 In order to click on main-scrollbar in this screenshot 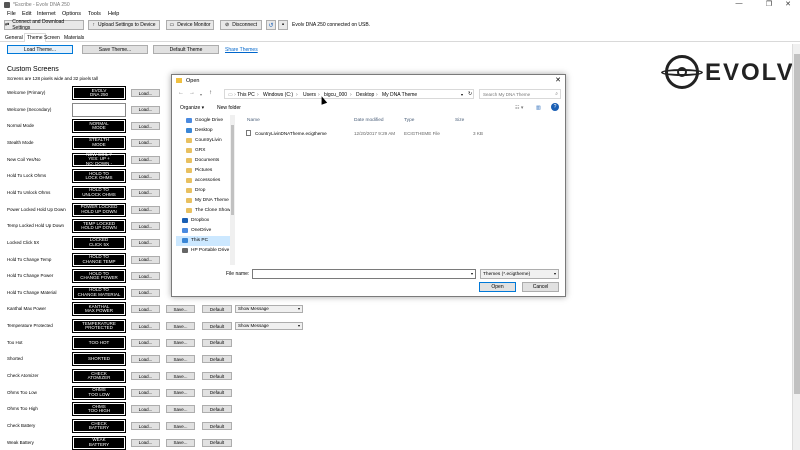, I will do `click(796, 247)`.